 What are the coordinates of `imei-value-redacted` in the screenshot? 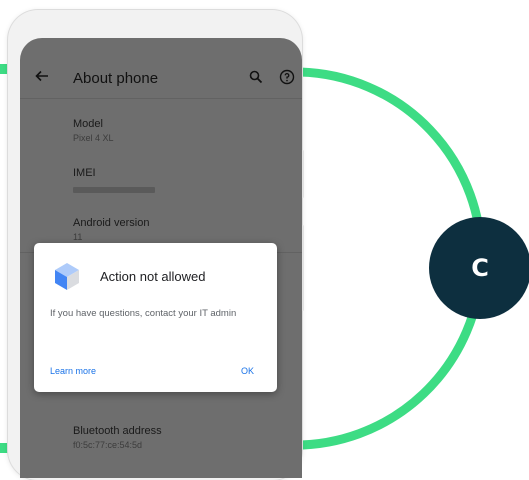 It's located at (114, 190).